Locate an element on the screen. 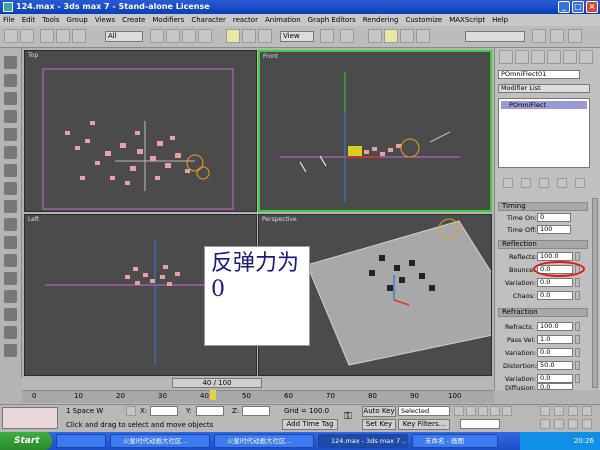 The image size is (600, 450). menu-animation: Animation is located at coordinates (283, 20).